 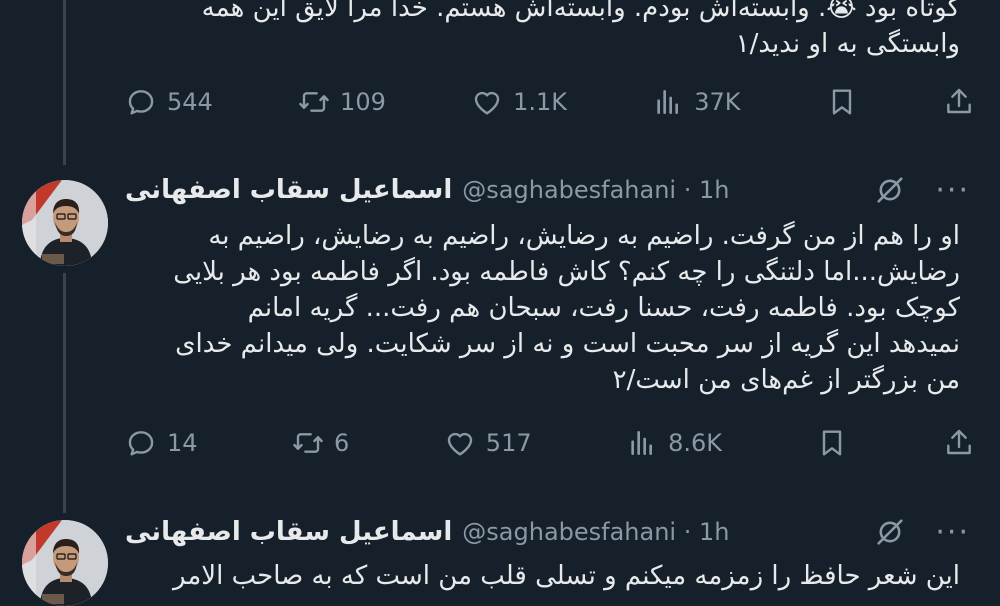 I want to click on views-button: 37K, so click(x=696, y=102).